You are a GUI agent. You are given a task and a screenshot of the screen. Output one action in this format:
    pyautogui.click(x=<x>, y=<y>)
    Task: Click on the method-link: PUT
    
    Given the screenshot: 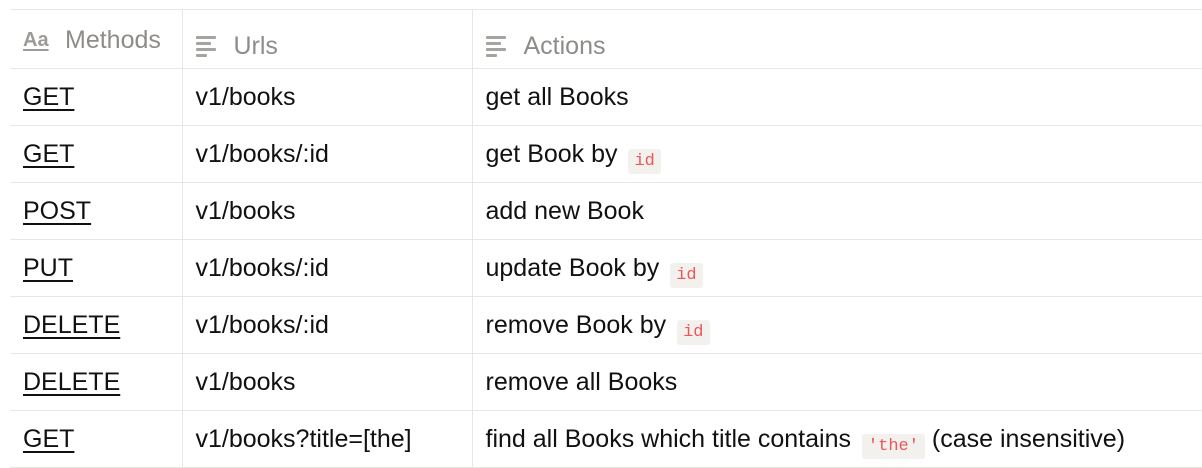 What is the action you would take?
    pyautogui.click(x=48, y=268)
    